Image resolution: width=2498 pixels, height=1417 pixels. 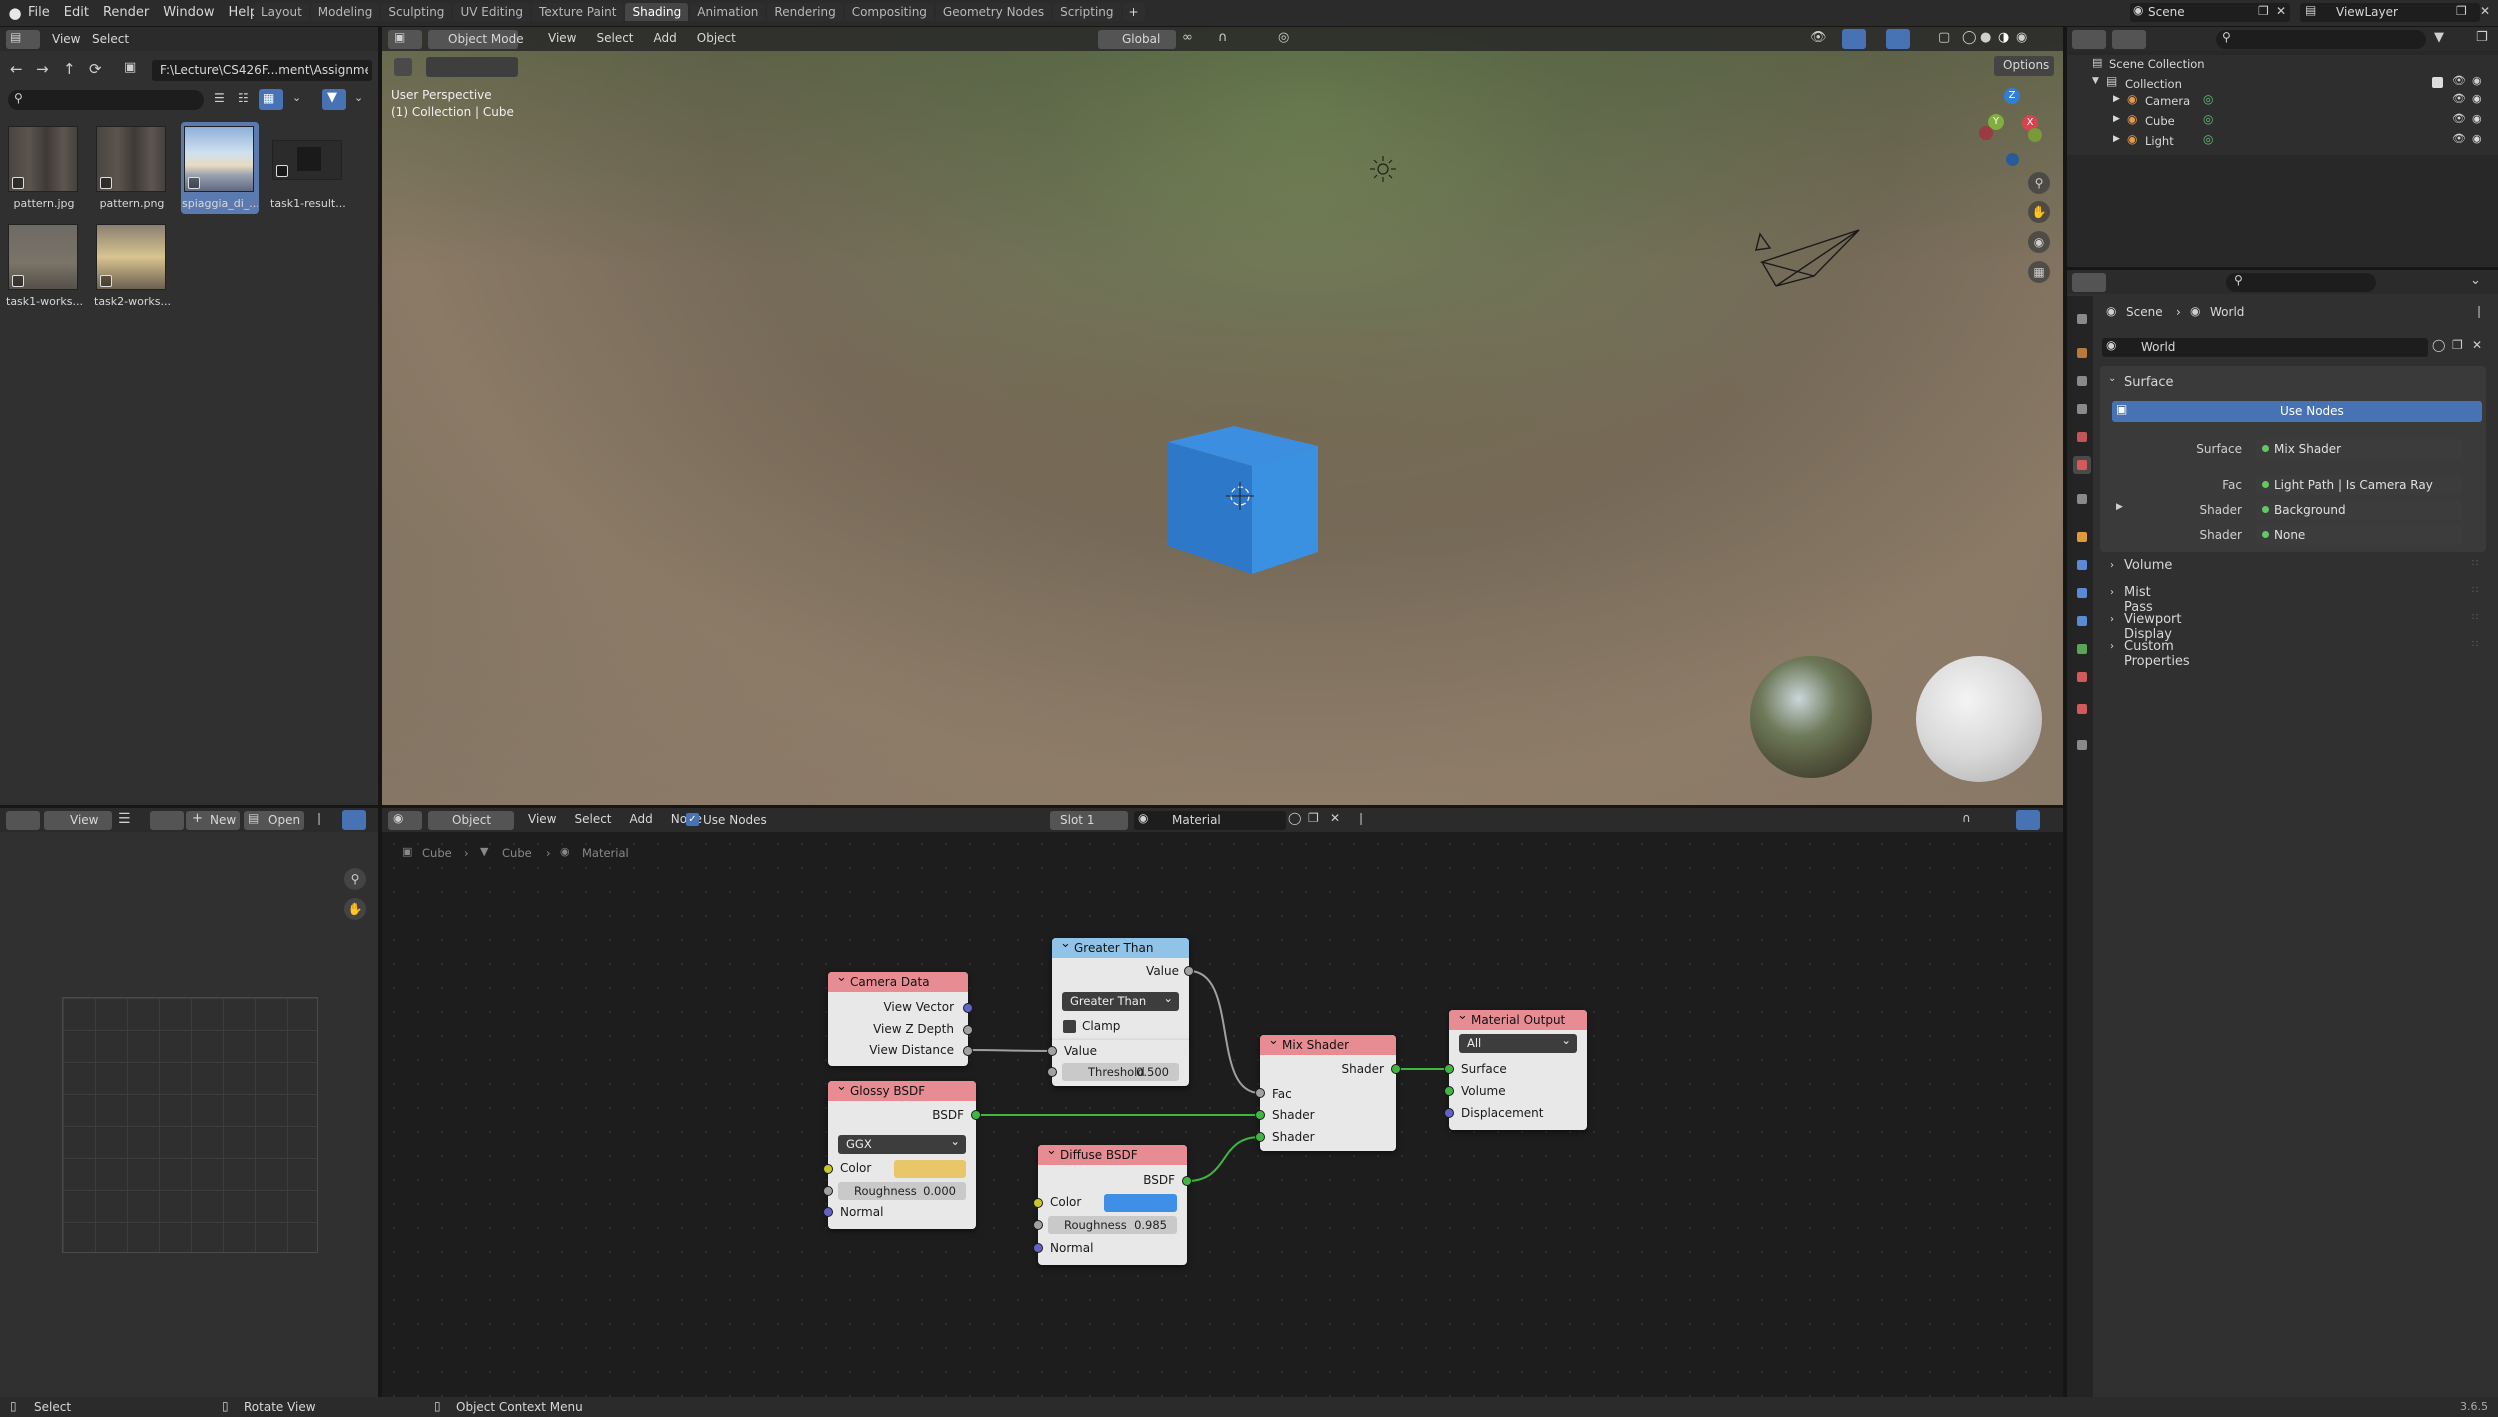 What do you see at coordinates (76, 12) in the screenshot?
I see `menu-edit: Edit` at bounding box center [76, 12].